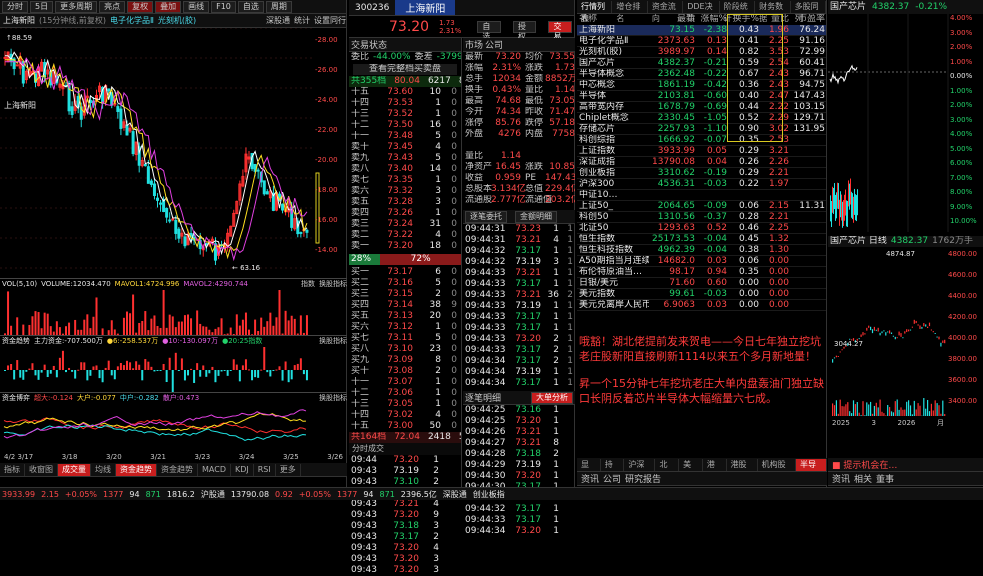 The image size is (983, 576). I want to click on watchlist-row: 美元指数99.61-0.030.000.00, so click(701, 294).